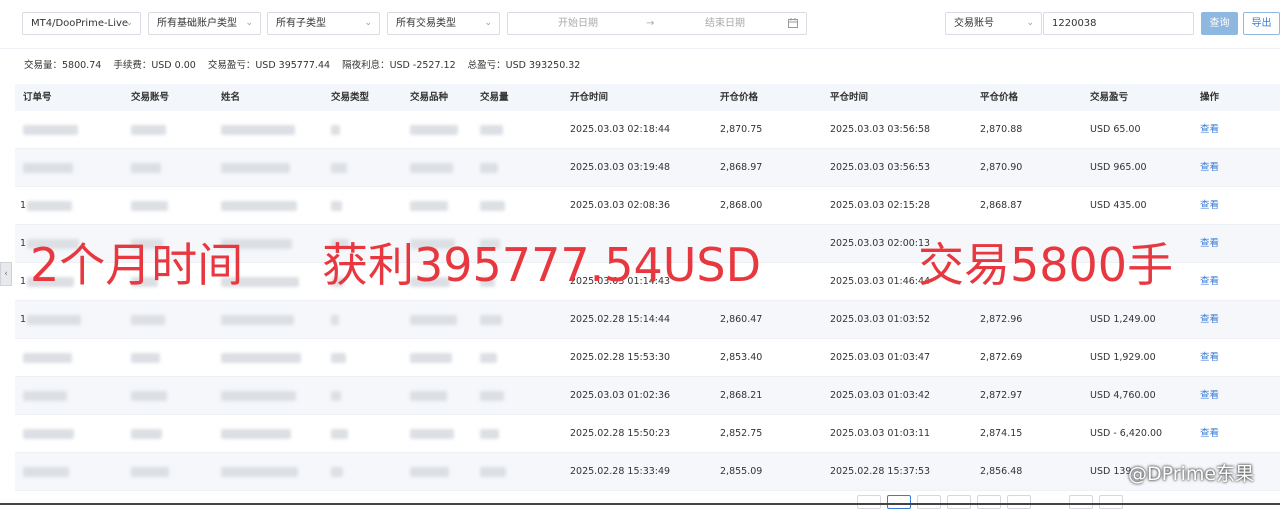  What do you see at coordinates (620, 395) in the screenshot?
I see `cell-open-time: 2025.03.03 01:02:36` at bounding box center [620, 395].